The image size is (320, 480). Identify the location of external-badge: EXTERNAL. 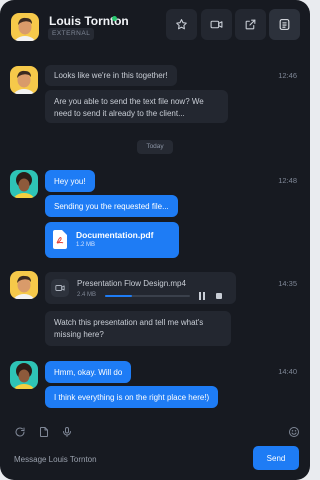
(71, 34).